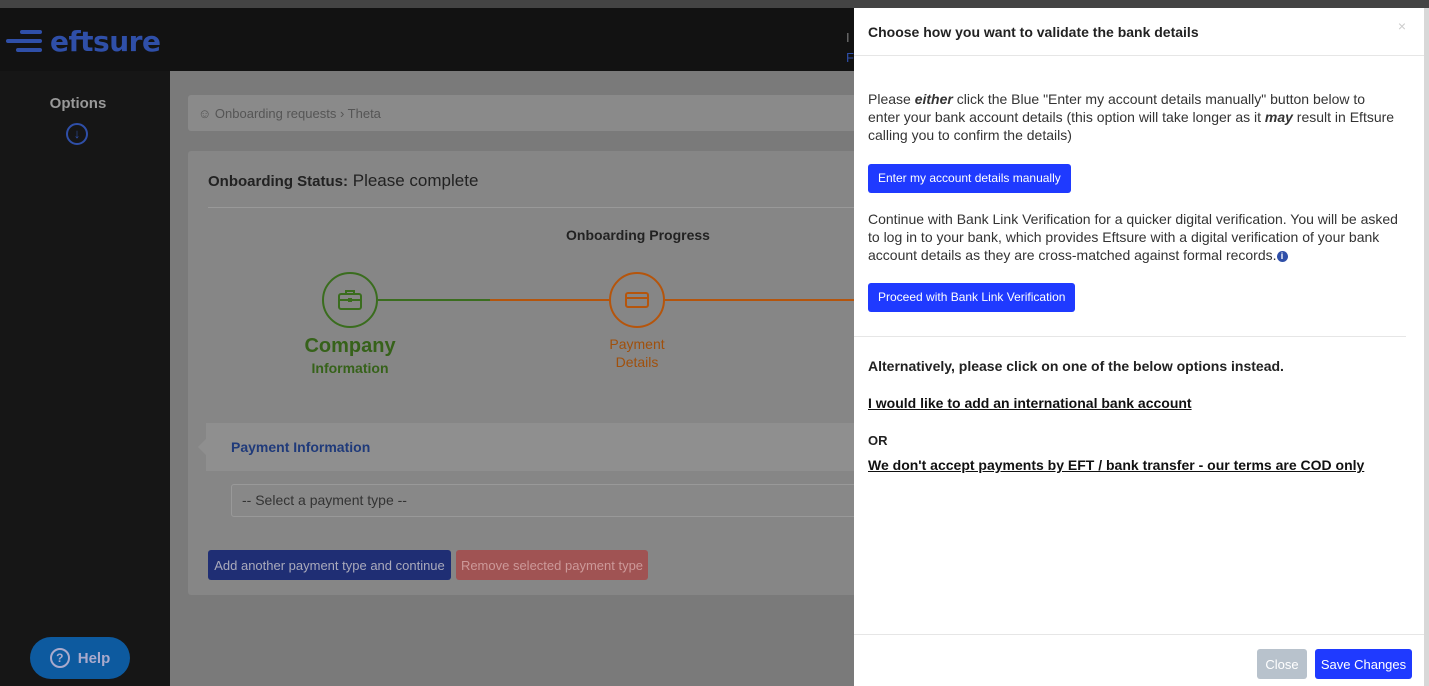 The image size is (1429, 686). What do you see at coordinates (1282, 664) in the screenshot?
I see `close-button: Close` at bounding box center [1282, 664].